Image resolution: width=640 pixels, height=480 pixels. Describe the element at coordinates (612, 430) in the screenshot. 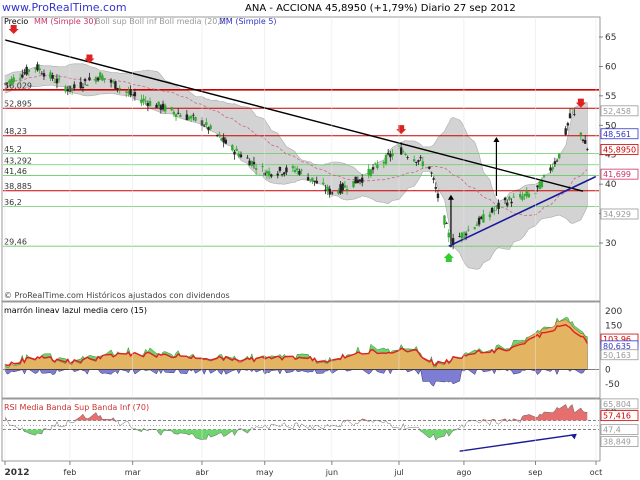

I see `rsi-badge-label: 47,4` at that location.